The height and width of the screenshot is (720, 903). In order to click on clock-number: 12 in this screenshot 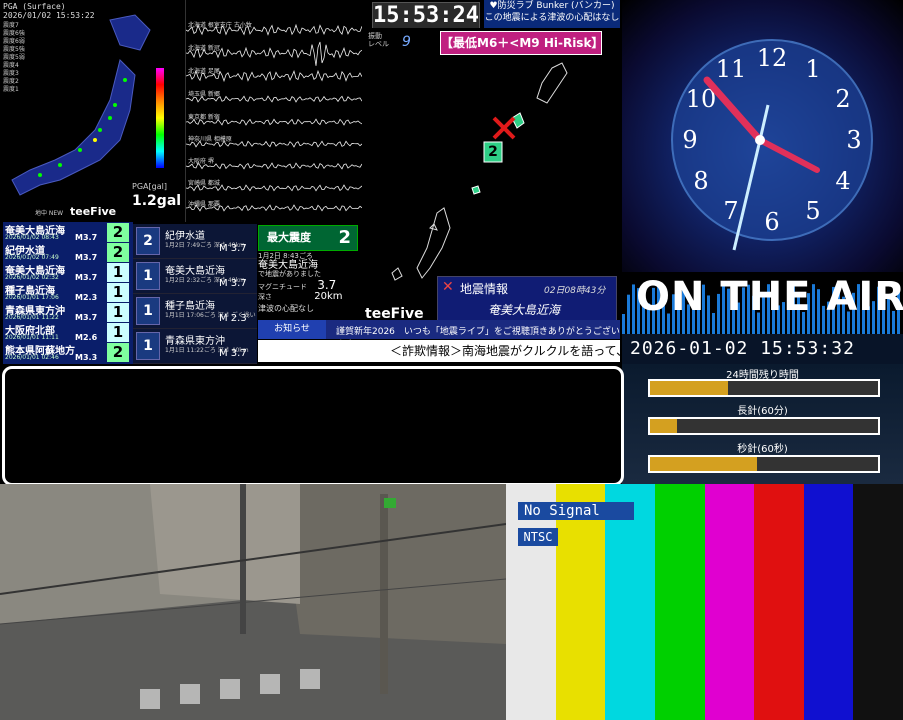, I will do `click(772, 58)`.